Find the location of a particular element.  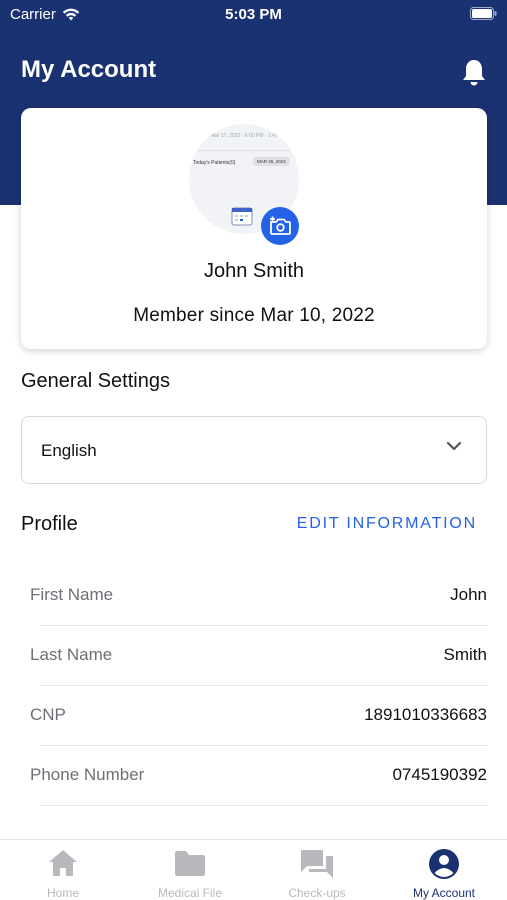

notifications-bell-icon is located at coordinates (474, 74).